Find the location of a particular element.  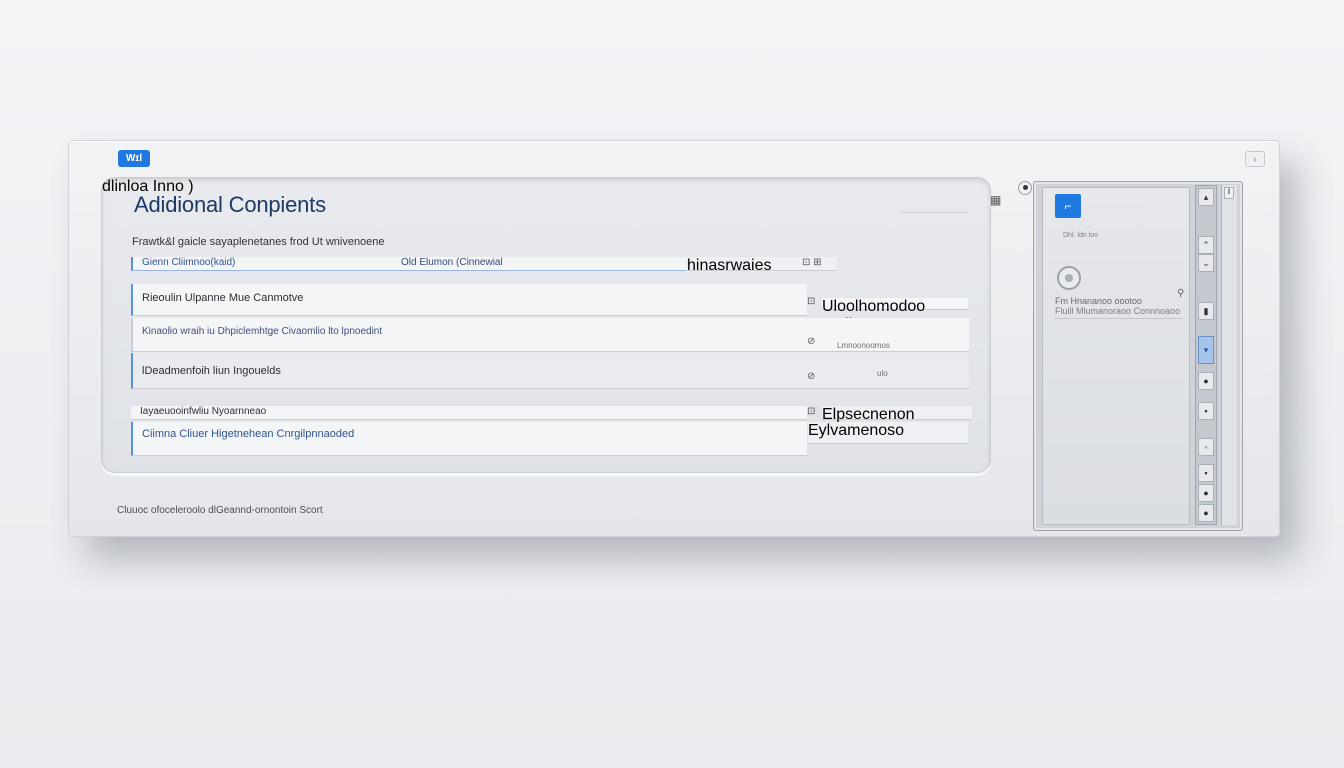

scroll-down-icon: ● is located at coordinates (1206, 513).